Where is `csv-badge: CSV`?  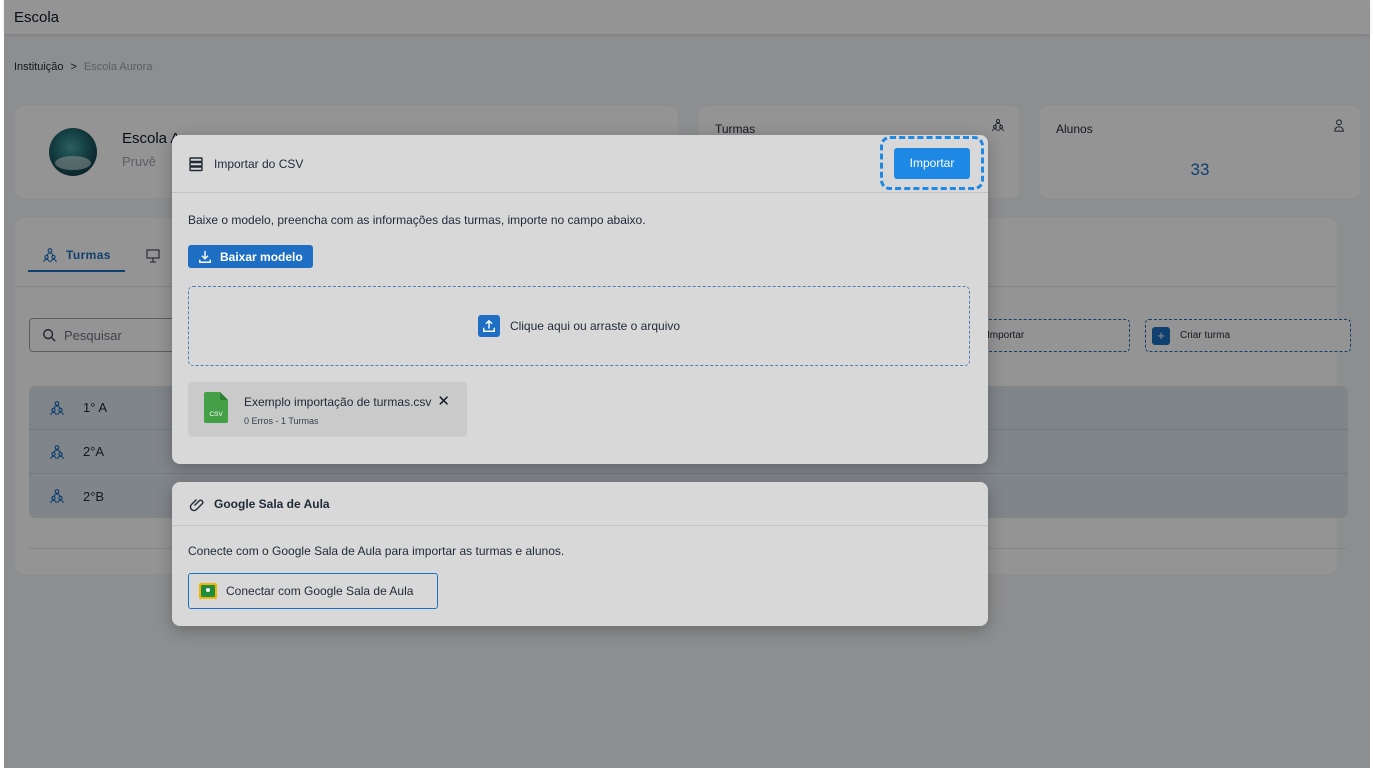 csv-badge: CSV is located at coordinates (216, 414).